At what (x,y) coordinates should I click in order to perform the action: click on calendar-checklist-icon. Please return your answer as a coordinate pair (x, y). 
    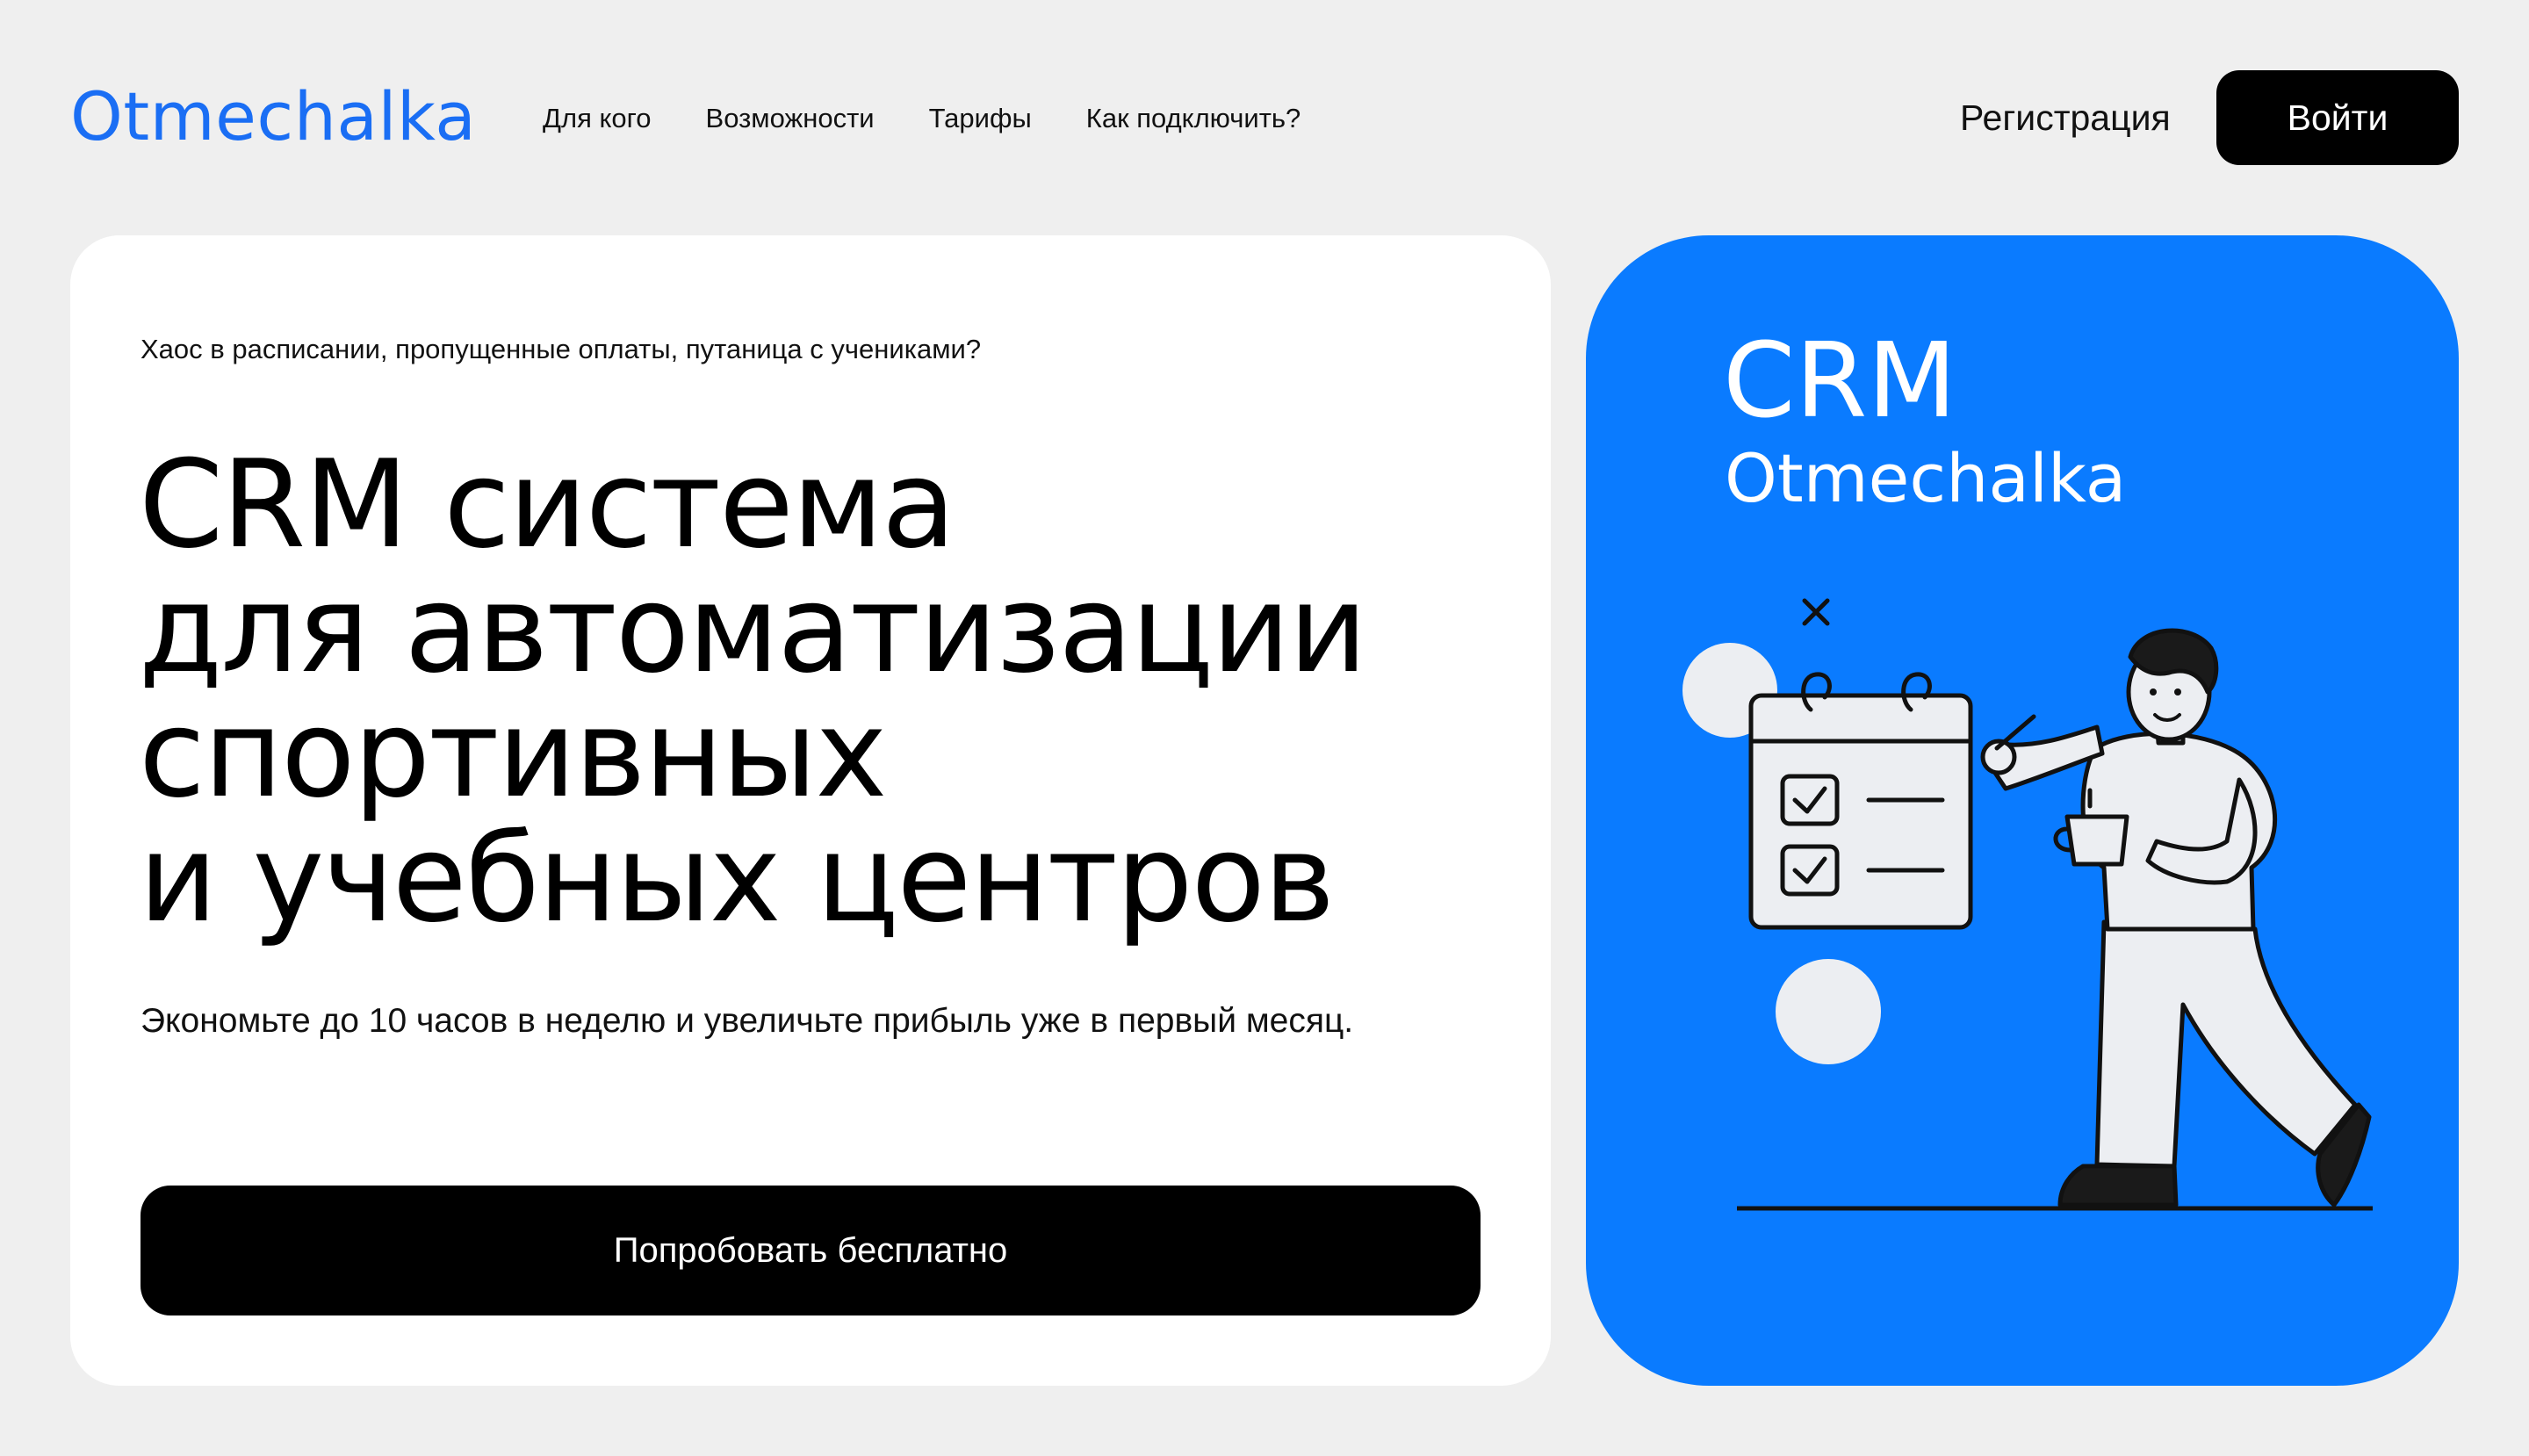
    Looking at the image, I should click on (1860, 801).